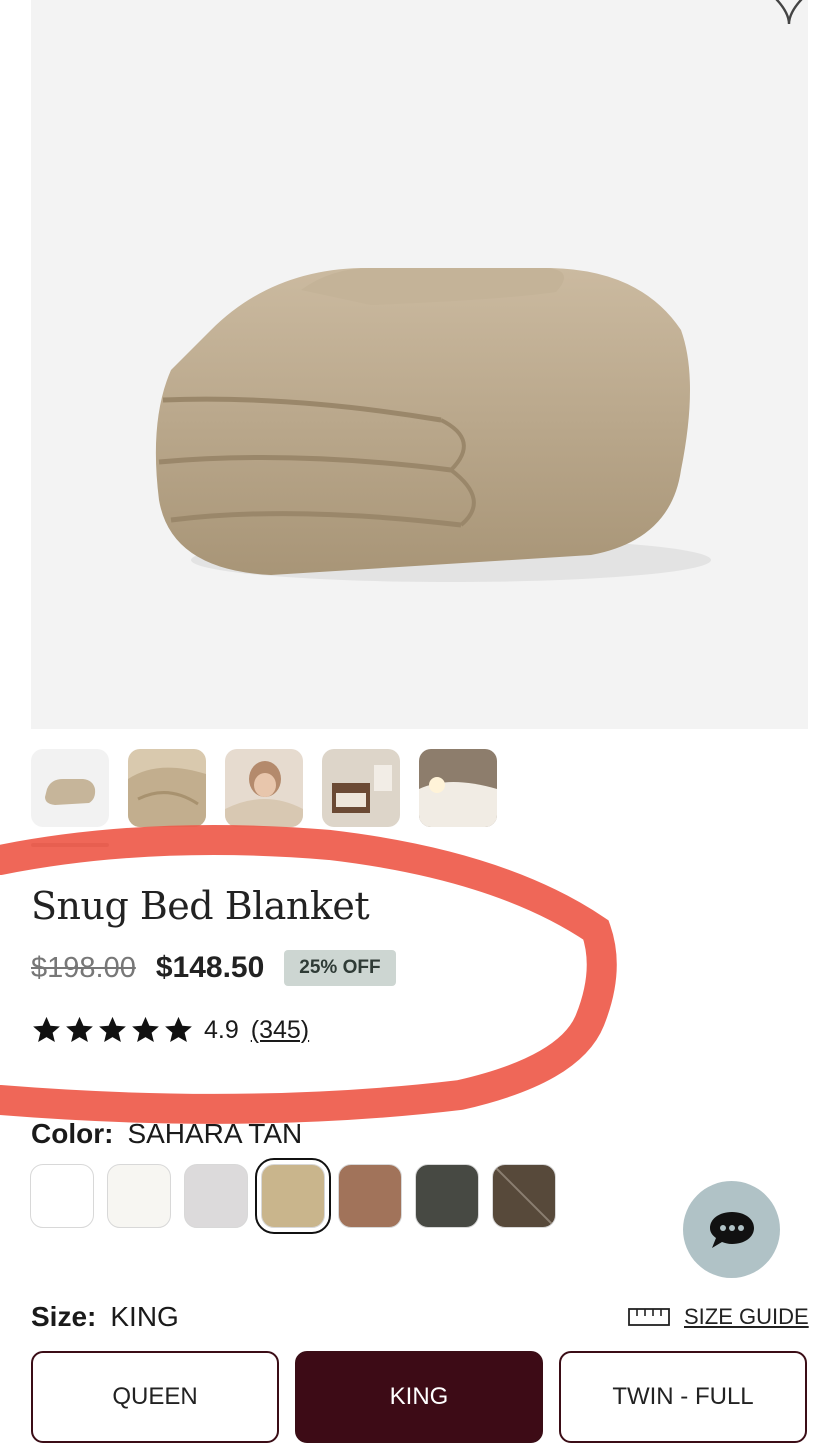  Describe the element at coordinates (155, 1397) in the screenshot. I see `size-option-queen: QUEEN` at that location.